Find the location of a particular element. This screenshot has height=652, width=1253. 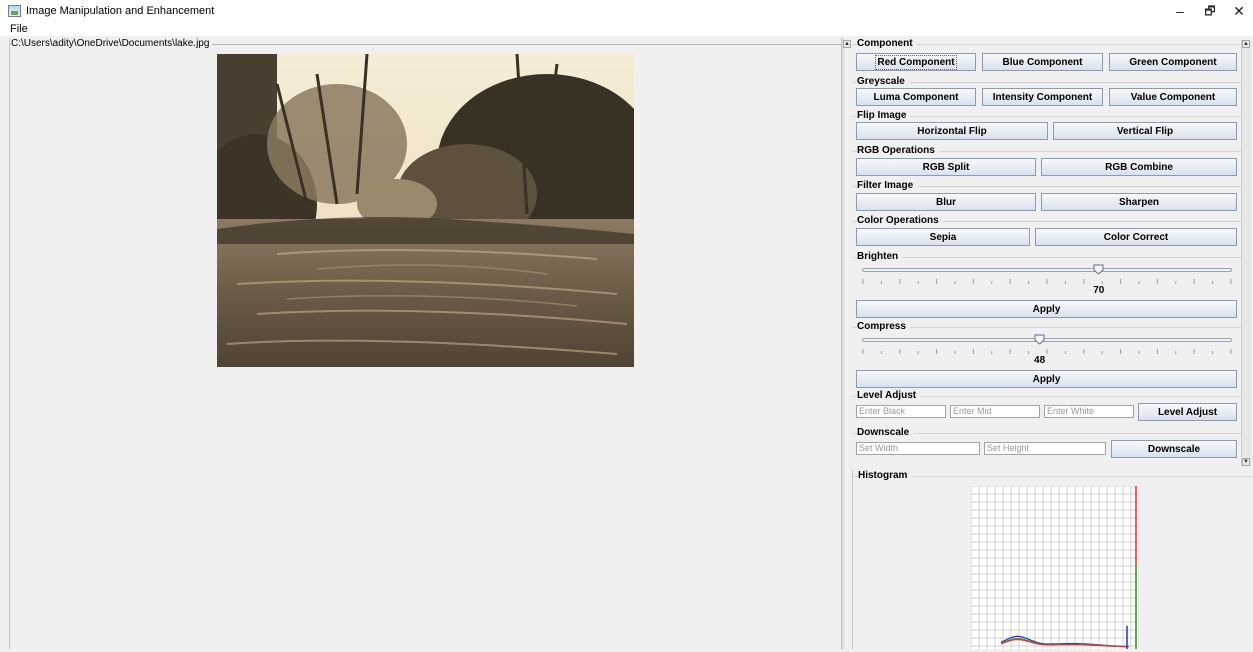

value-component-button: Value Component is located at coordinates (1173, 97).